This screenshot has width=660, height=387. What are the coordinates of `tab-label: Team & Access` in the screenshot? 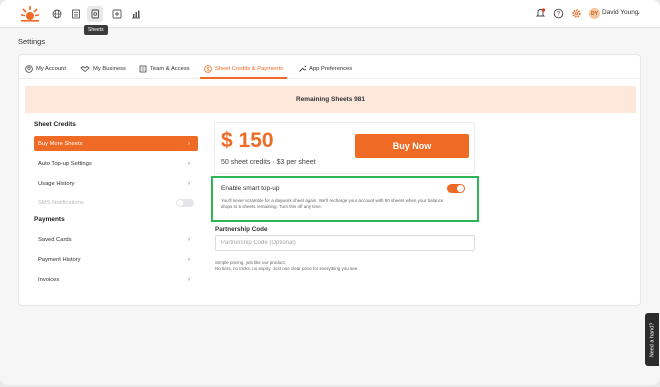 It's located at (170, 69).